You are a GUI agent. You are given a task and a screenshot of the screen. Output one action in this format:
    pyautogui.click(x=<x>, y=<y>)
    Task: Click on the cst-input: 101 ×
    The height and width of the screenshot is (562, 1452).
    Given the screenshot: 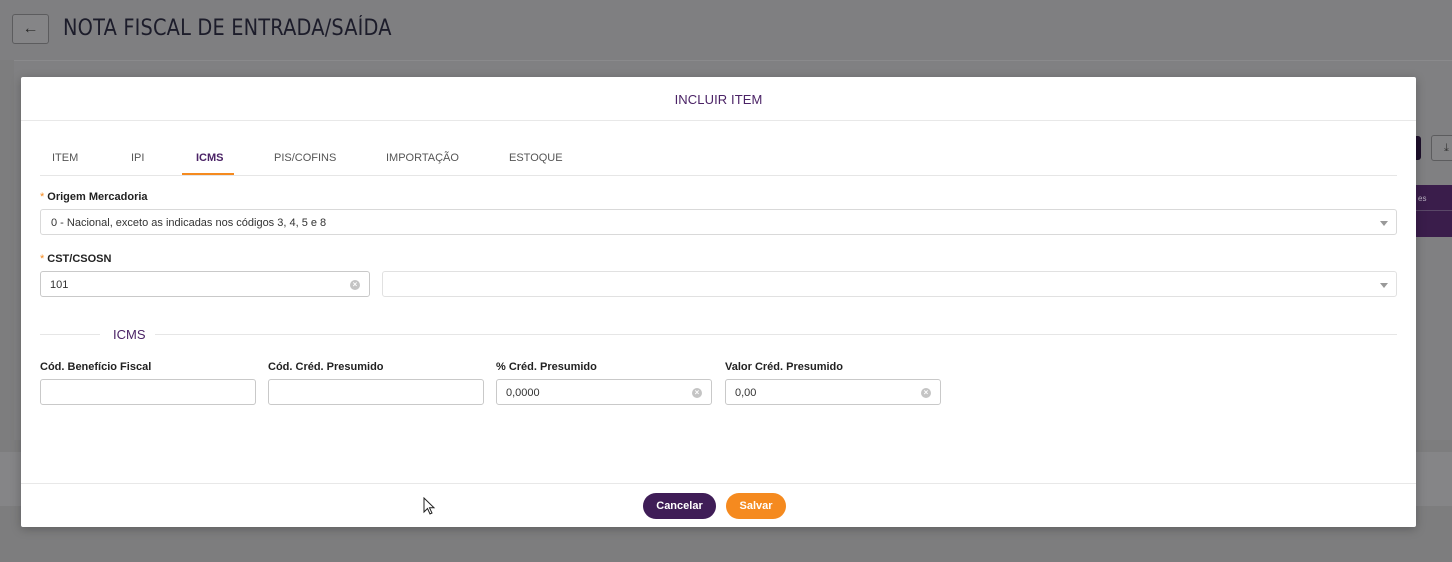 What is the action you would take?
    pyautogui.click(x=205, y=284)
    